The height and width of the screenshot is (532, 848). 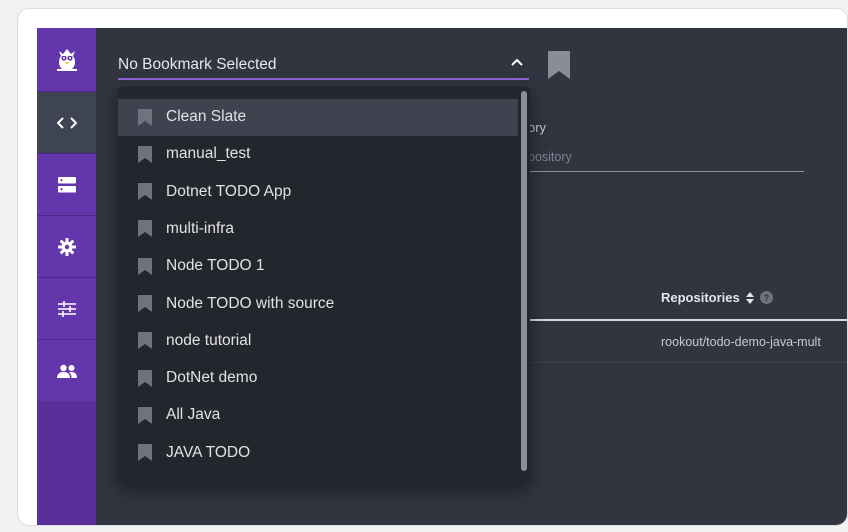 What do you see at coordinates (200, 228) in the screenshot?
I see `bookmark-option-label: multi-infra` at bounding box center [200, 228].